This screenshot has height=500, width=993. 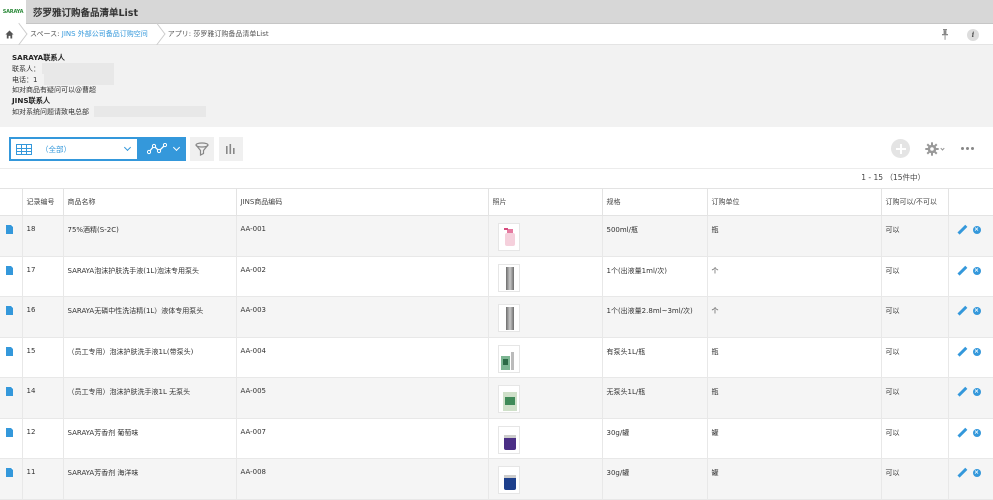 I want to click on table-row: 15 （员工专用）泡沫护肤洗手液1L(带泵头) AA-004 有泵头1L/瓶瓶可以 ×, so click(x=496, y=357).